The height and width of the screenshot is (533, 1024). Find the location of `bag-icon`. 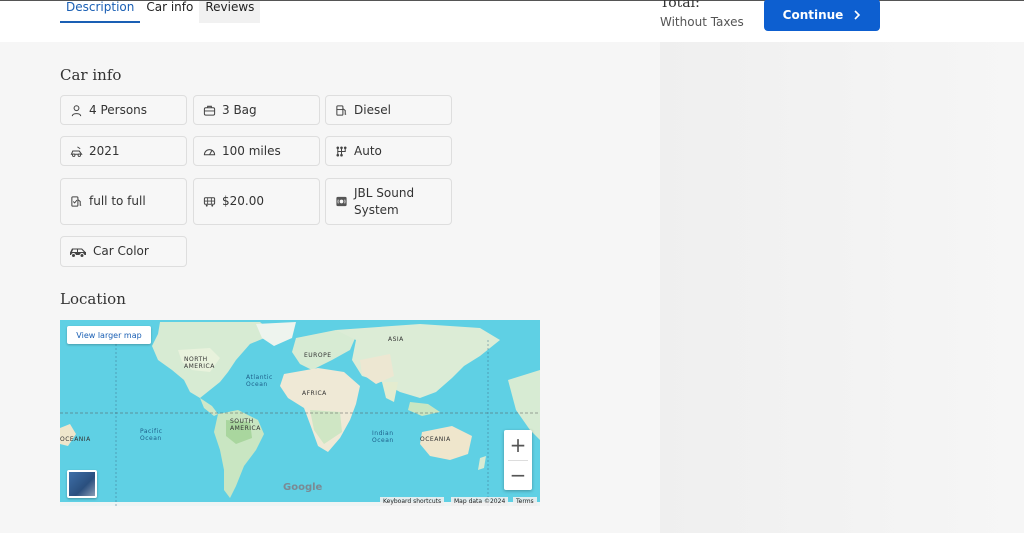

bag-icon is located at coordinates (209, 110).